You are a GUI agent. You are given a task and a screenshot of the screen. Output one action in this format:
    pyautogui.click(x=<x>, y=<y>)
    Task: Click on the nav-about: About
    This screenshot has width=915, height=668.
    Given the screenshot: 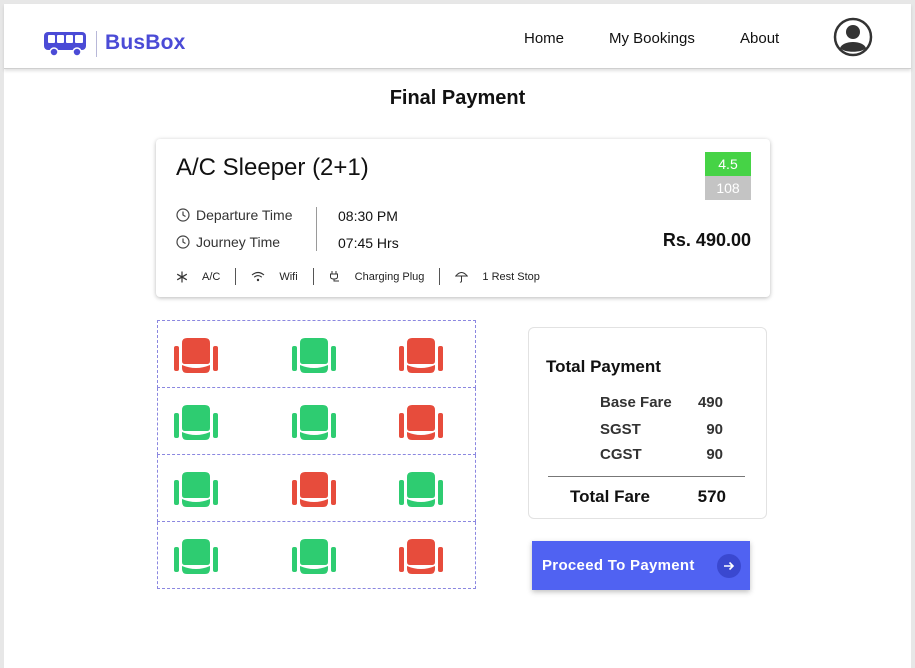 What is the action you would take?
    pyautogui.click(x=759, y=38)
    